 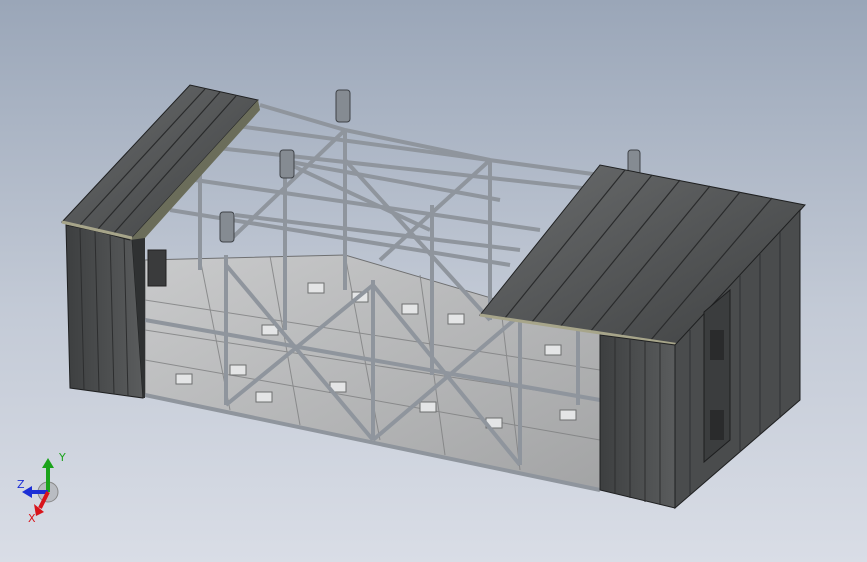 What do you see at coordinates (21, 484) in the screenshot?
I see `z-axis-label: Z` at bounding box center [21, 484].